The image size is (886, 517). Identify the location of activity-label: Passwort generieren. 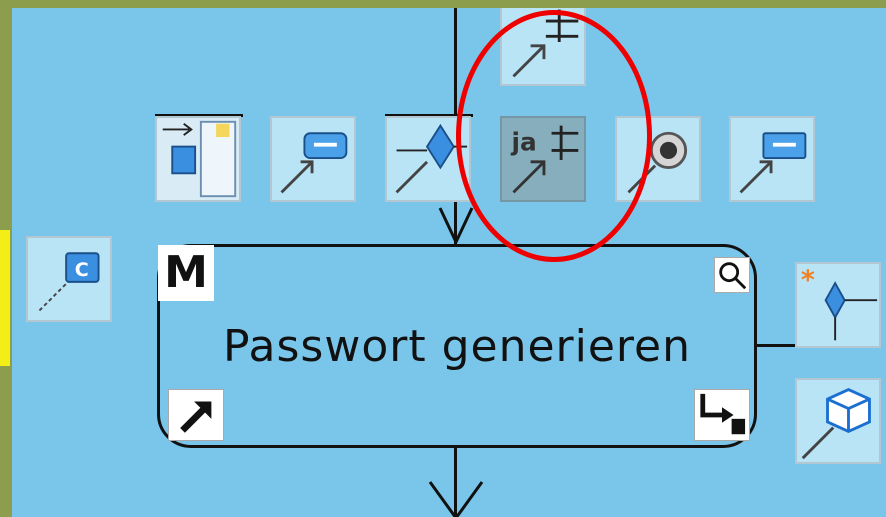
(457, 346).